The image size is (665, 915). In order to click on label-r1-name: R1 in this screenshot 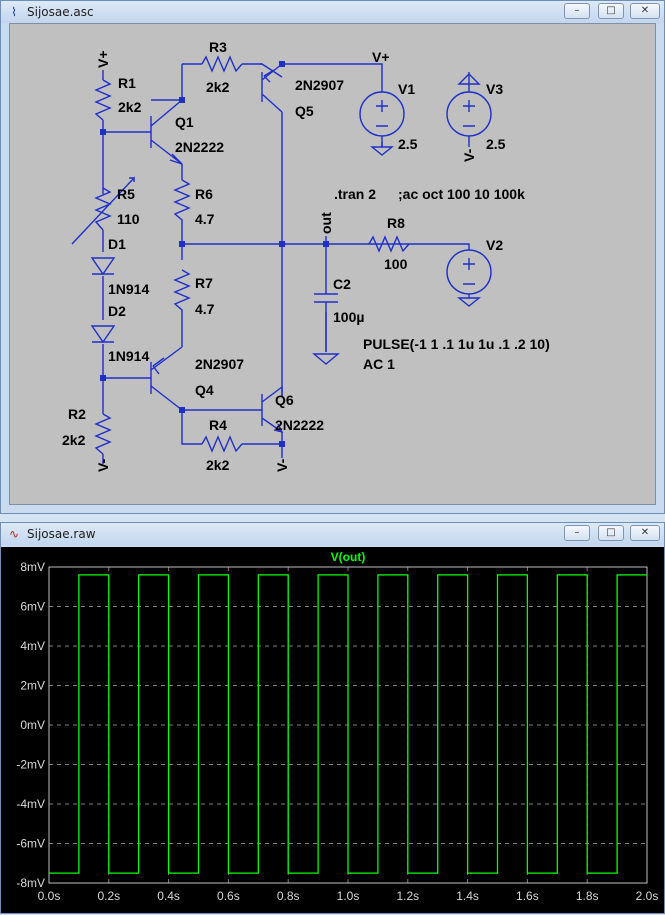, I will do `click(127, 83)`.